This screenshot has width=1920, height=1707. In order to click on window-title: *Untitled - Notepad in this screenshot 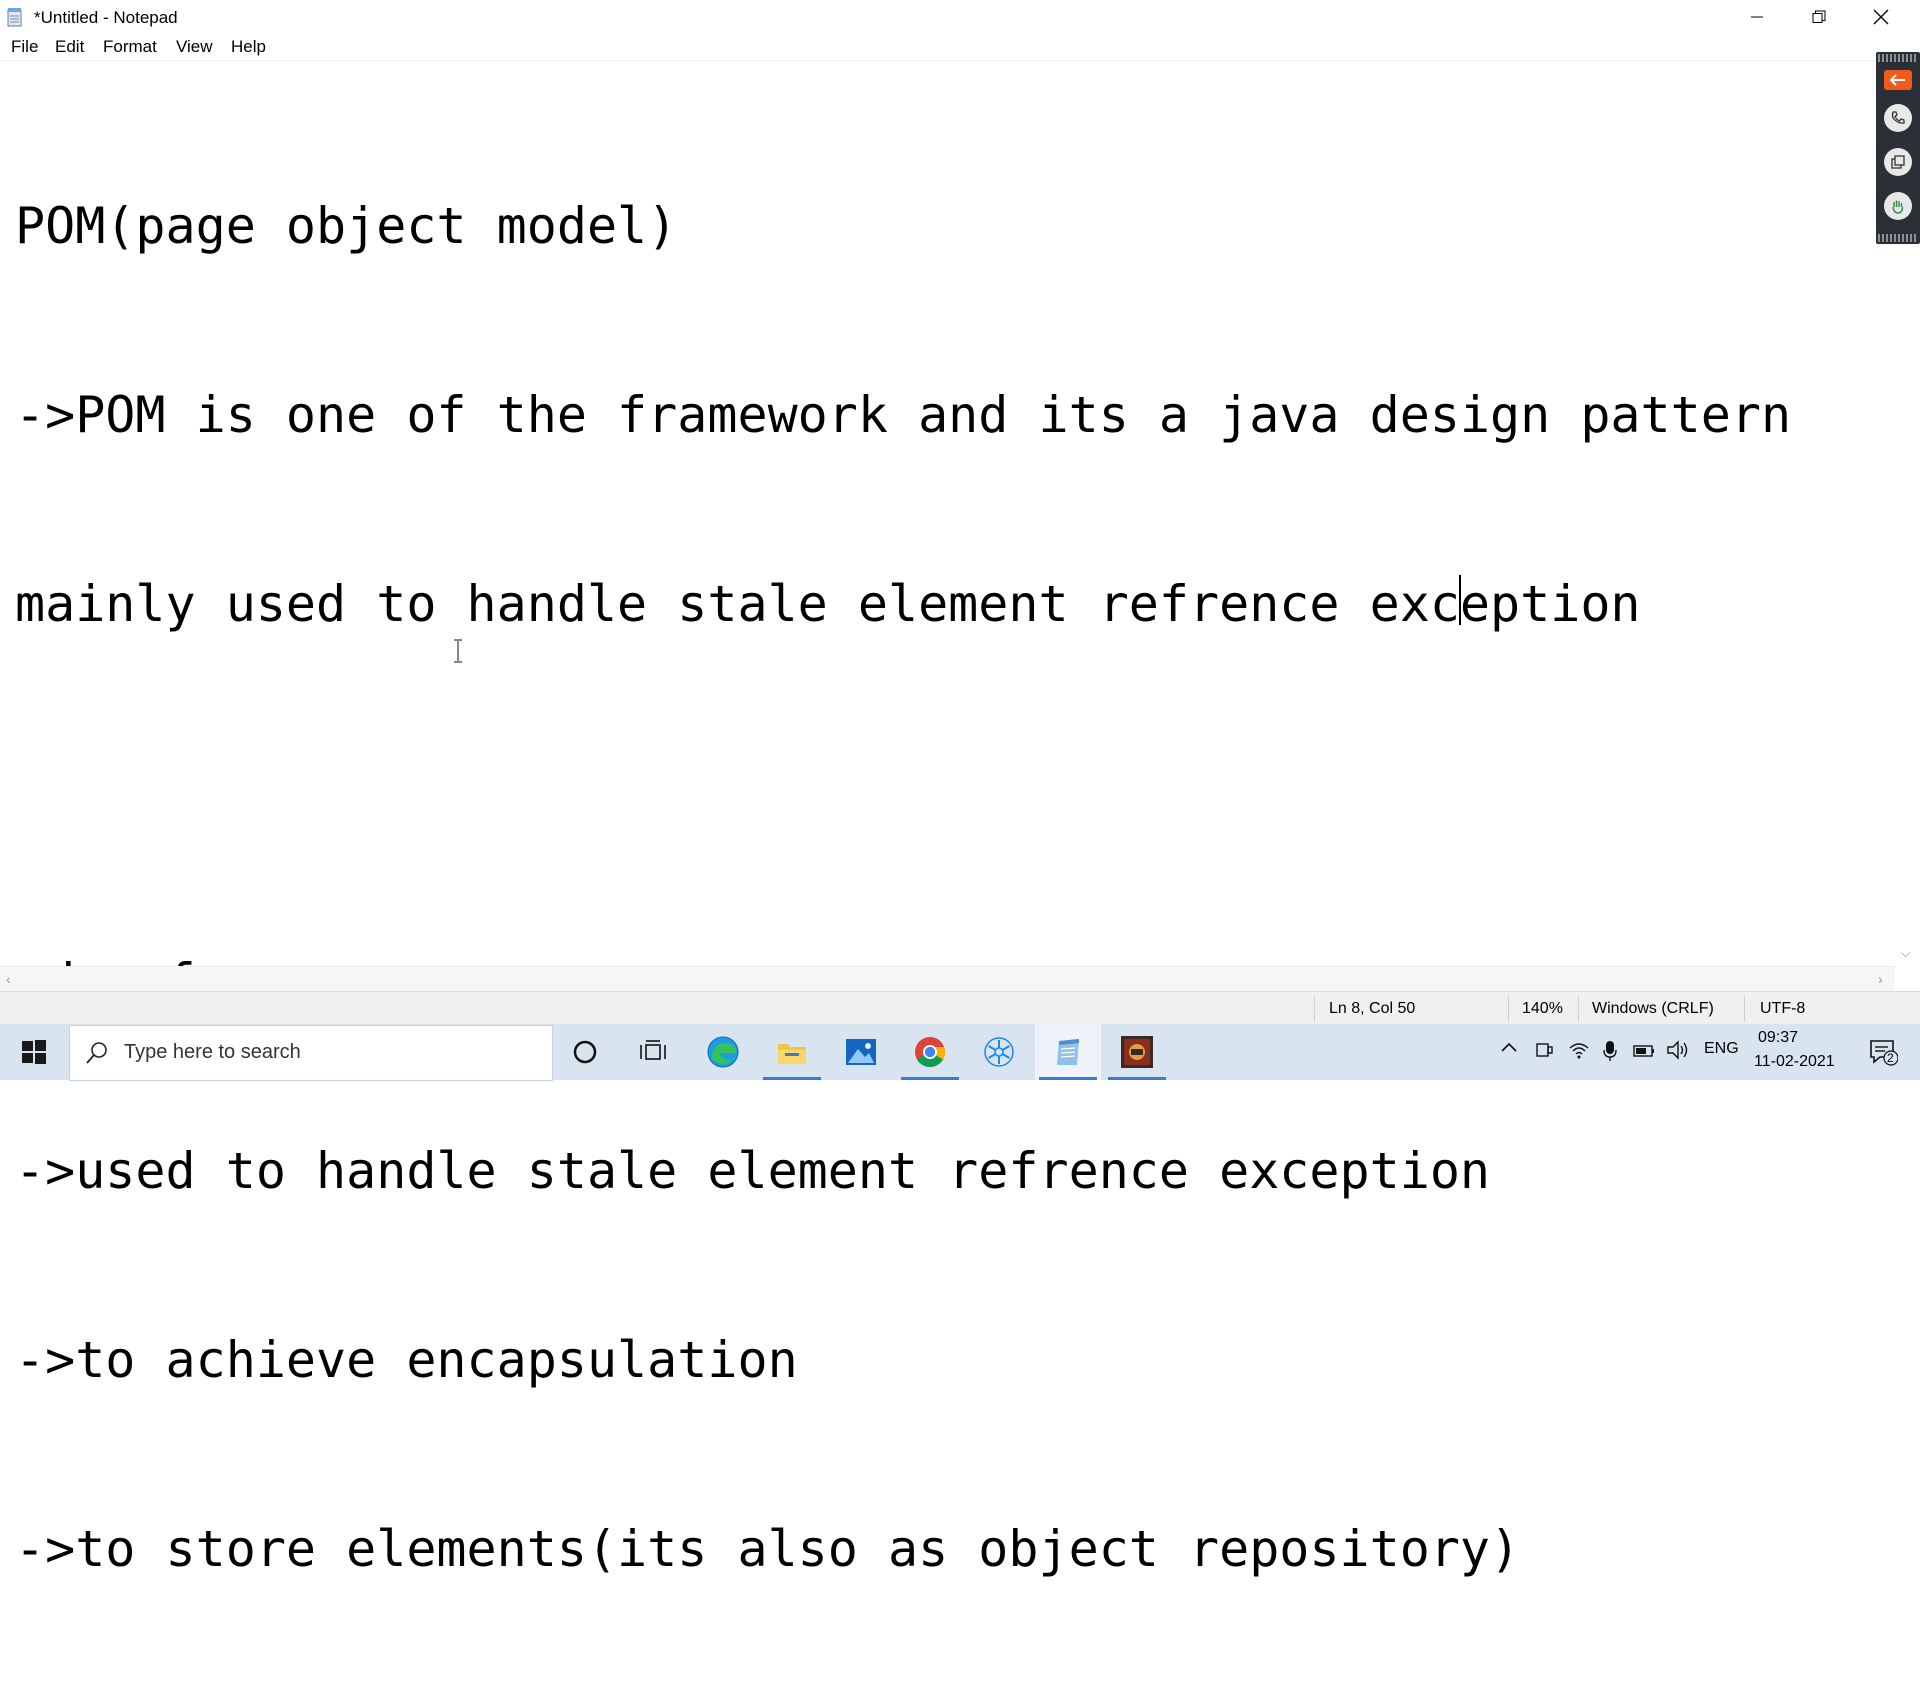, I will do `click(106, 17)`.